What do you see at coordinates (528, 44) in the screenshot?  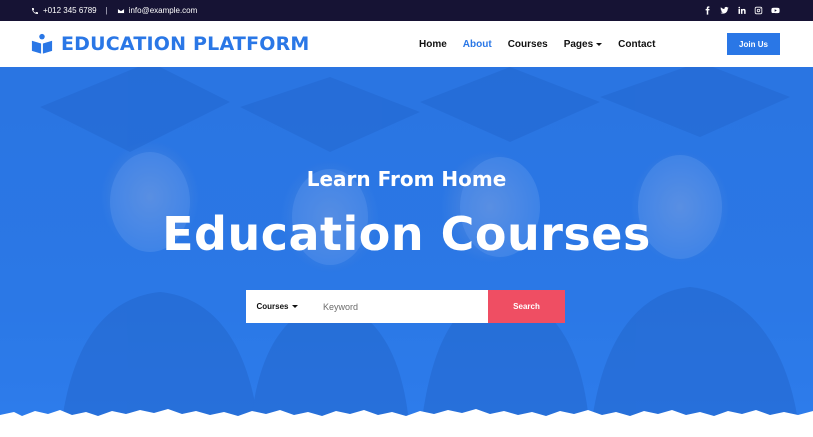 I see `nav-item-courses: Courses` at bounding box center [528, 44].